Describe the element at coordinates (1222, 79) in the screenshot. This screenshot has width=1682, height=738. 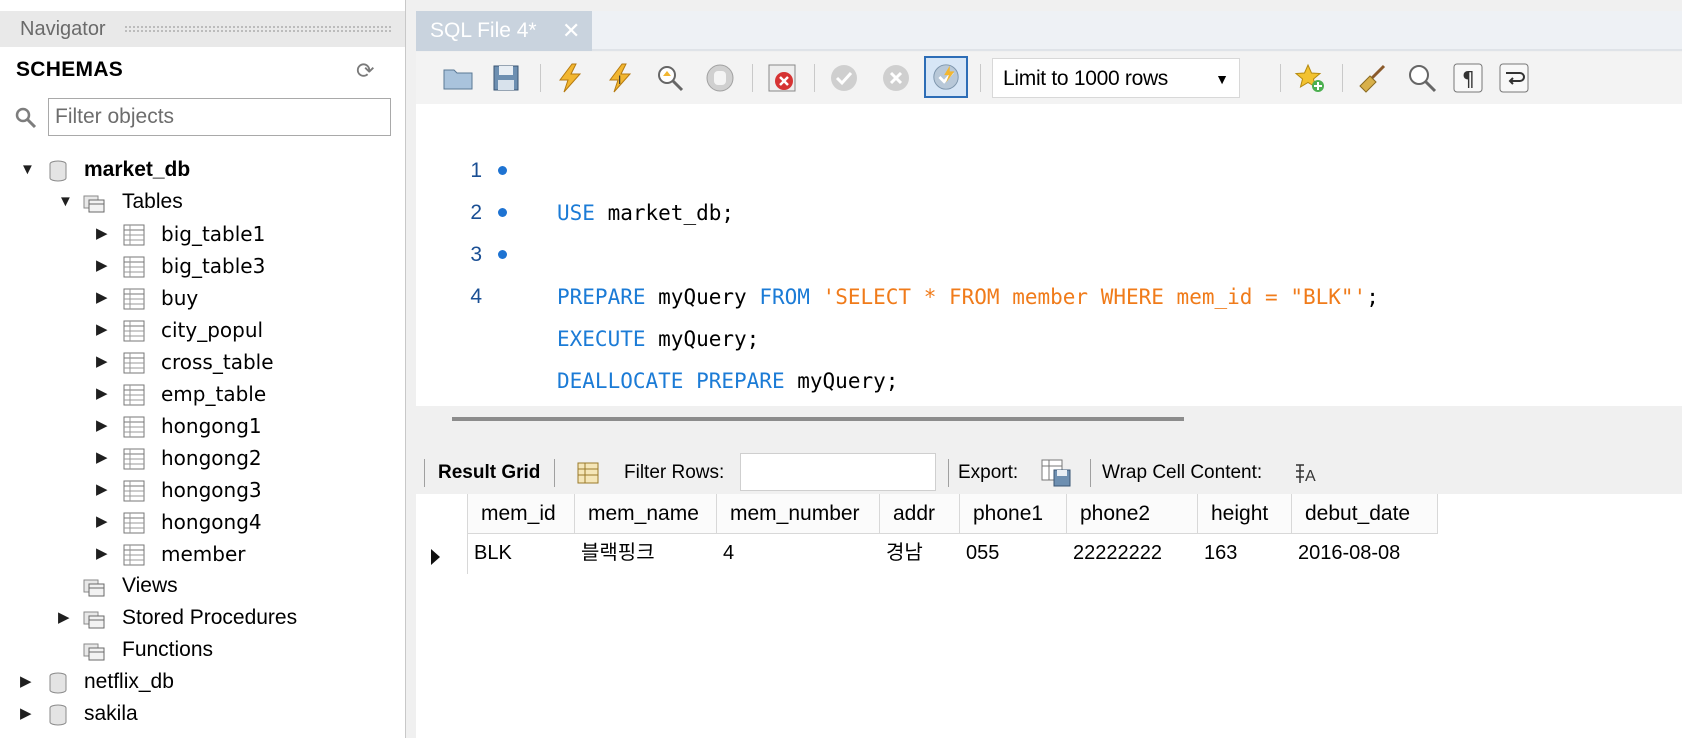
I see `chevron-down-icon: ▼` at that location.